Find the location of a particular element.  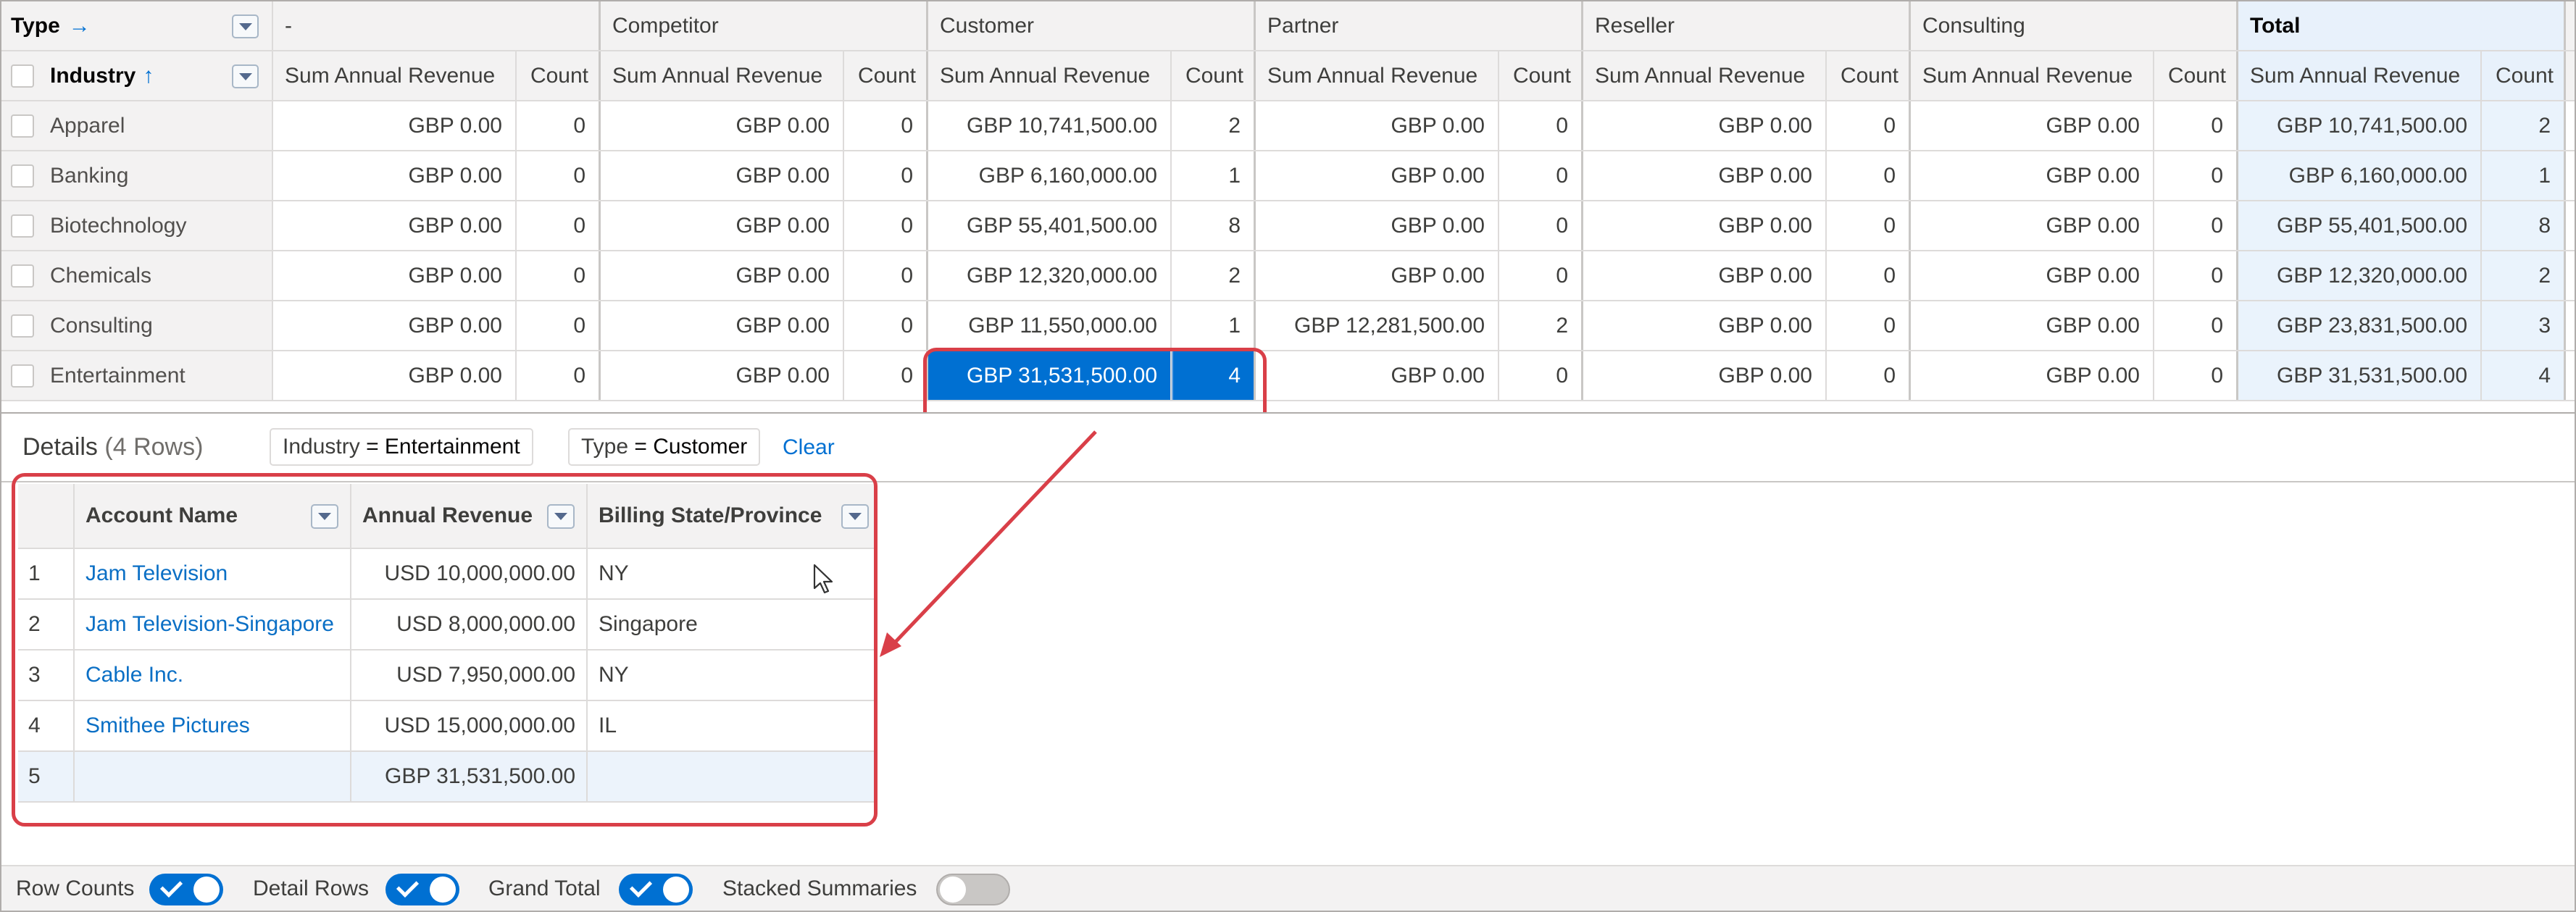

row-header-biotechnology: Biotechnology is located at coordinates (137, 225).